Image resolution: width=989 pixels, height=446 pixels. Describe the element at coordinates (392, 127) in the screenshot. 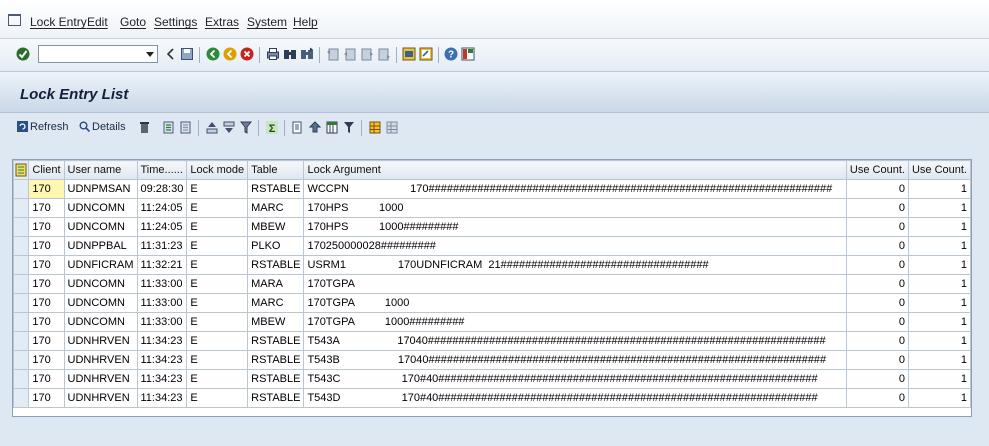

I see `select-layout-icon` at that location.